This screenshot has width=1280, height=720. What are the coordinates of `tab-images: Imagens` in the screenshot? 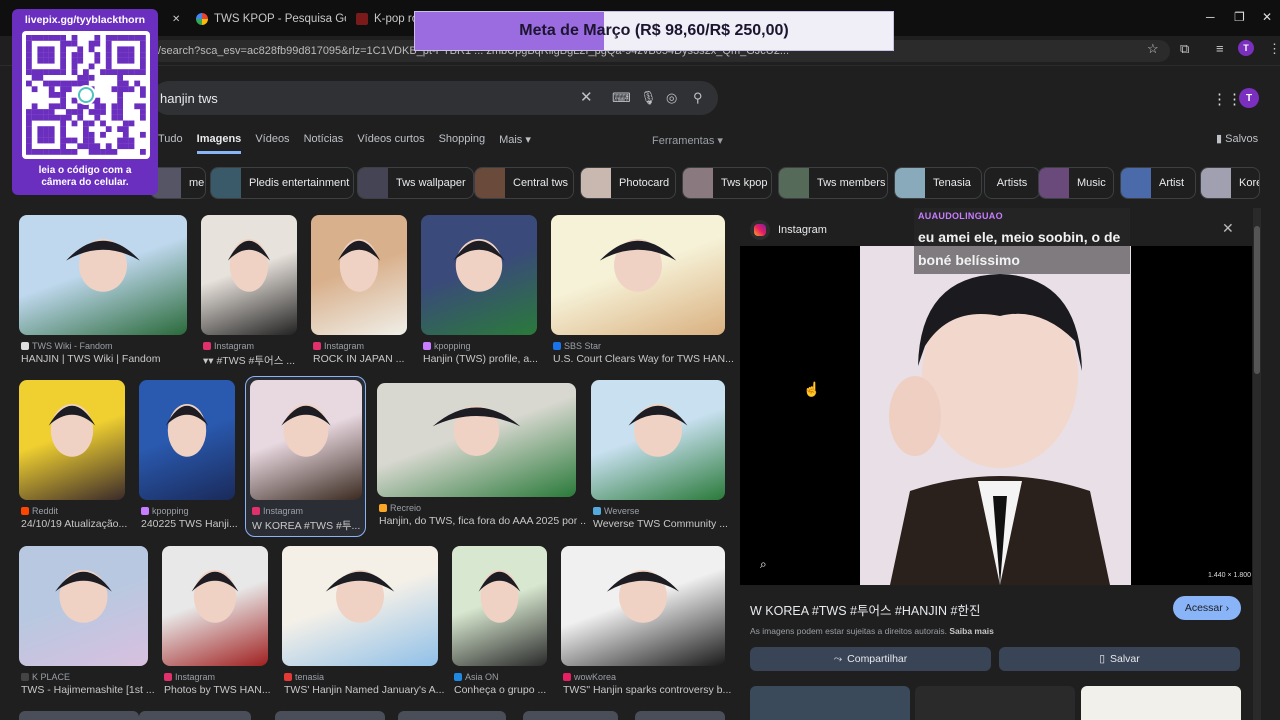 It's located at (219, 143).